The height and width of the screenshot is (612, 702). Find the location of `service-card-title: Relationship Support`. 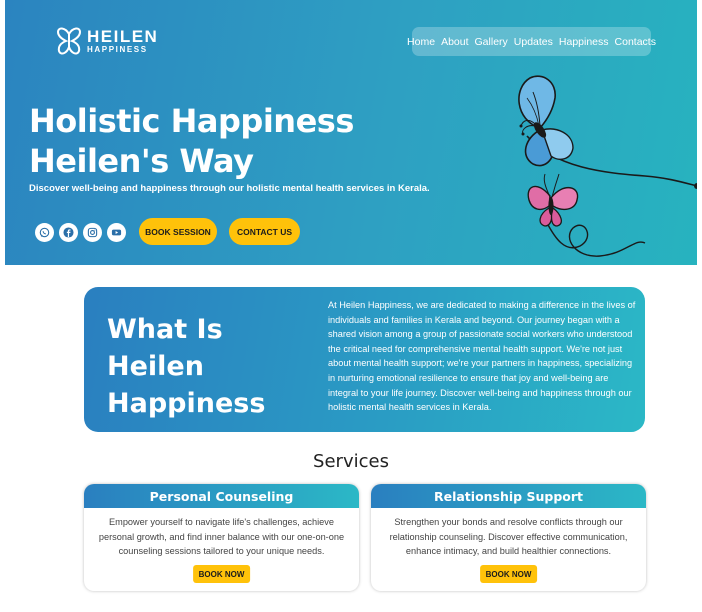

service-card-title: Relationship Support is located at coordinates (508, 496).